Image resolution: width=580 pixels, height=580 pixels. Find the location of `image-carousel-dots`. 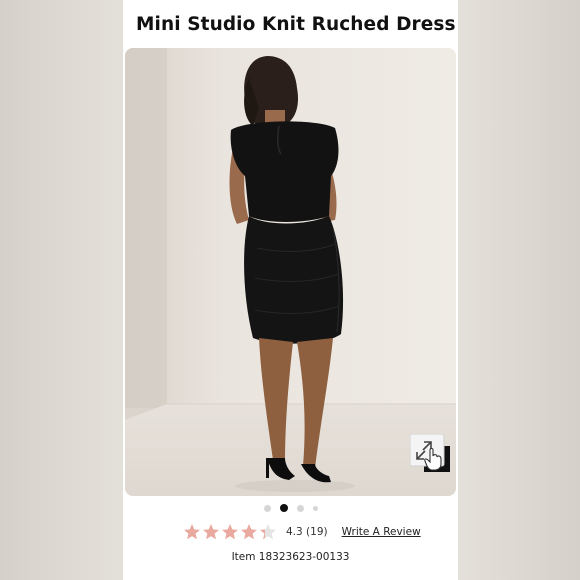

image-carousel-dots is located at coordinates (290, 508).